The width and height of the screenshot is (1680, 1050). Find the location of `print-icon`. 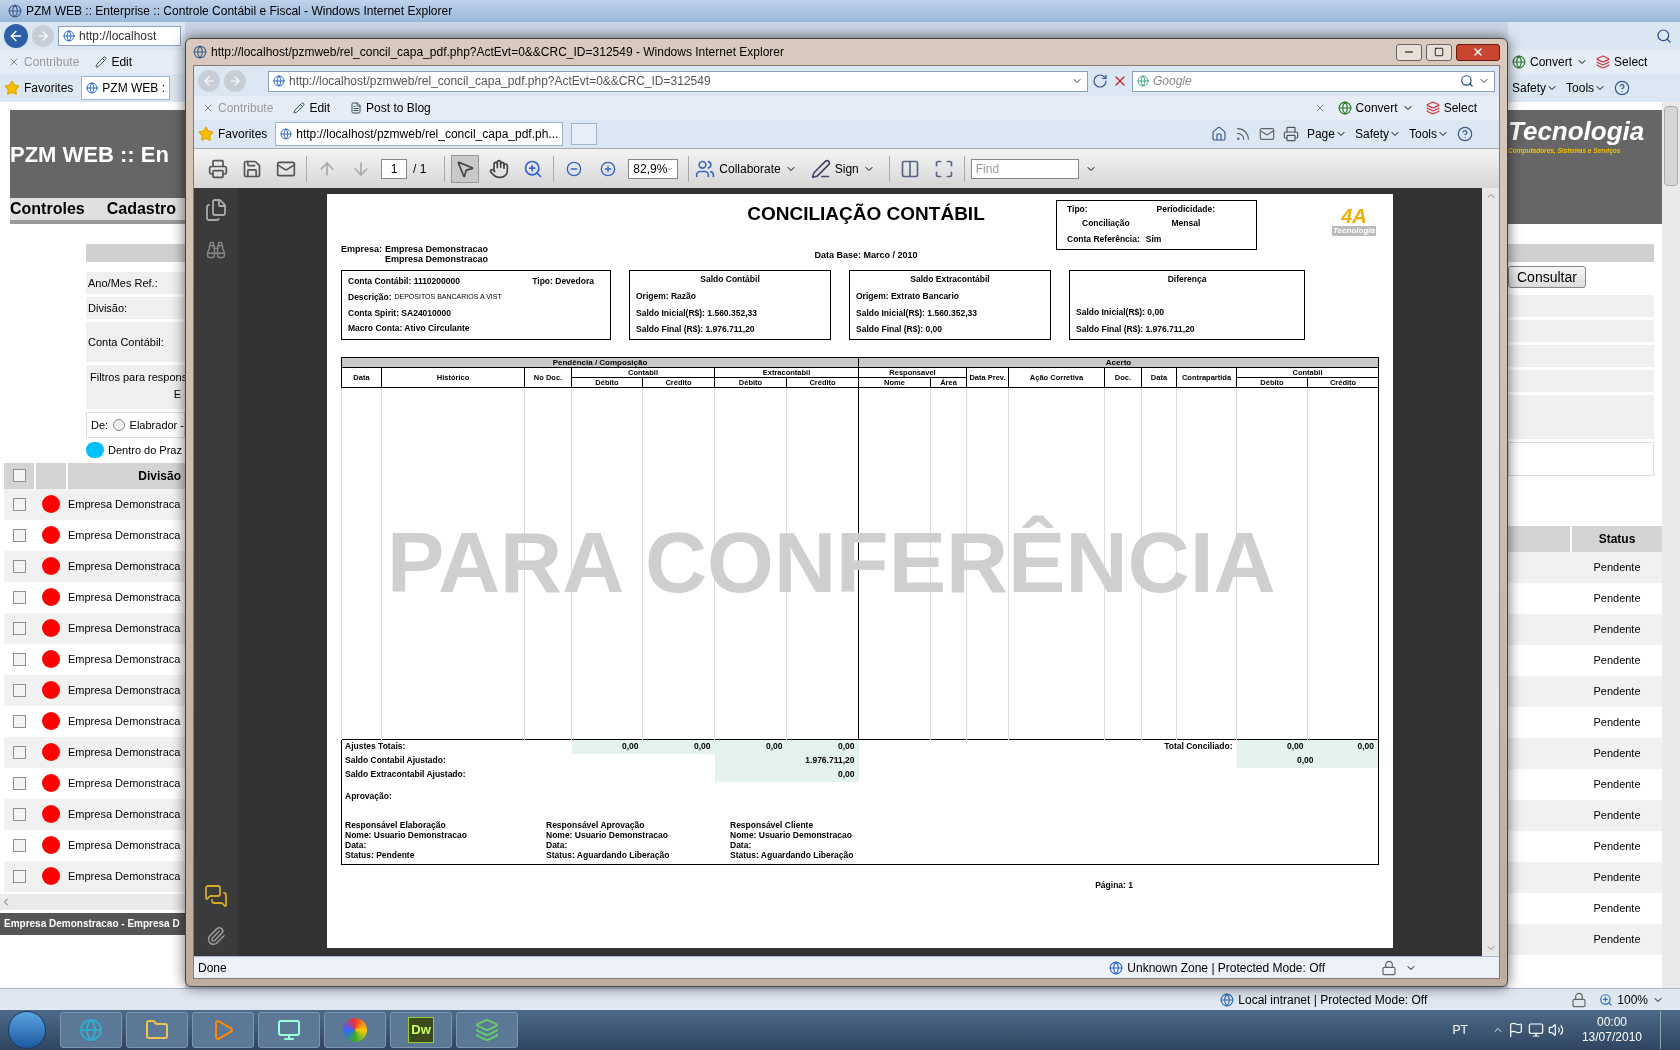

print-icon is located at coordinates (1290, 134).